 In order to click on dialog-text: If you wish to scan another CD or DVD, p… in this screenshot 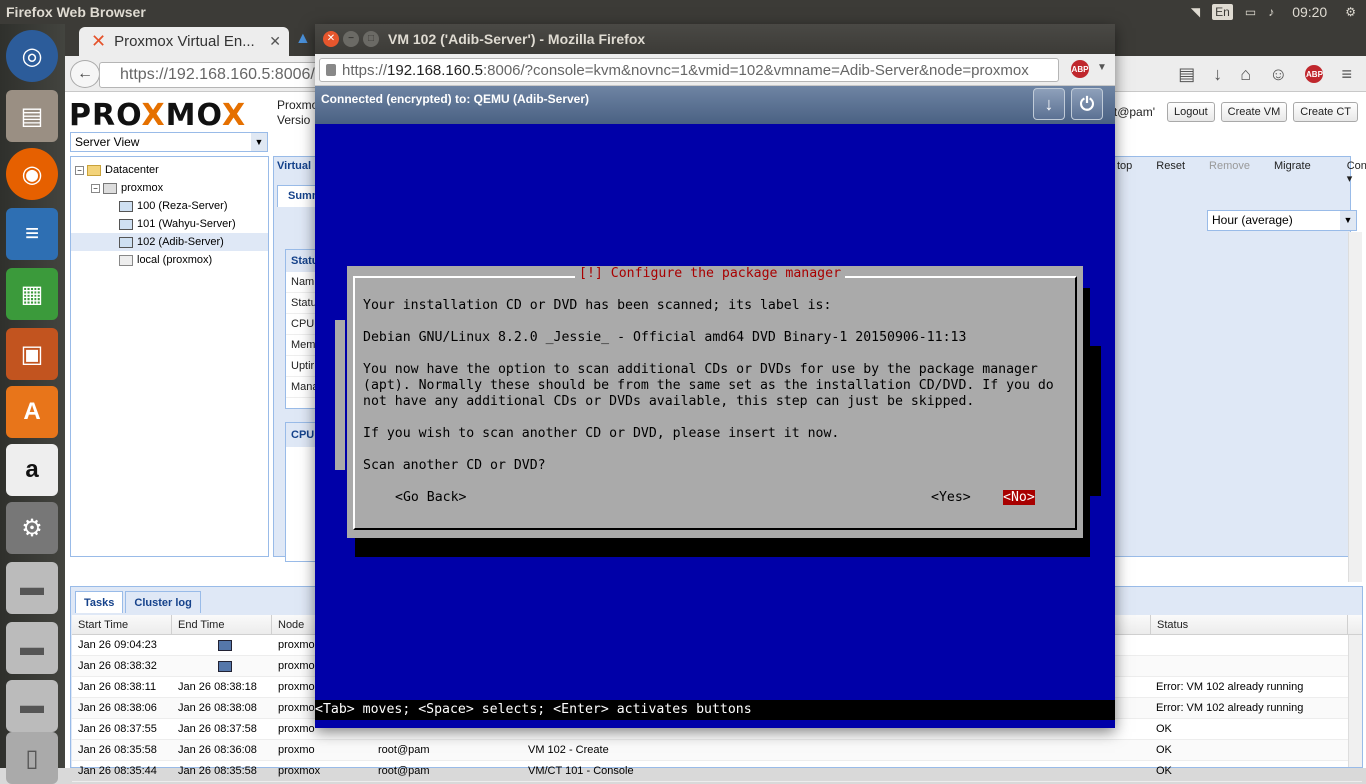, I will do `click(601, 433)`.